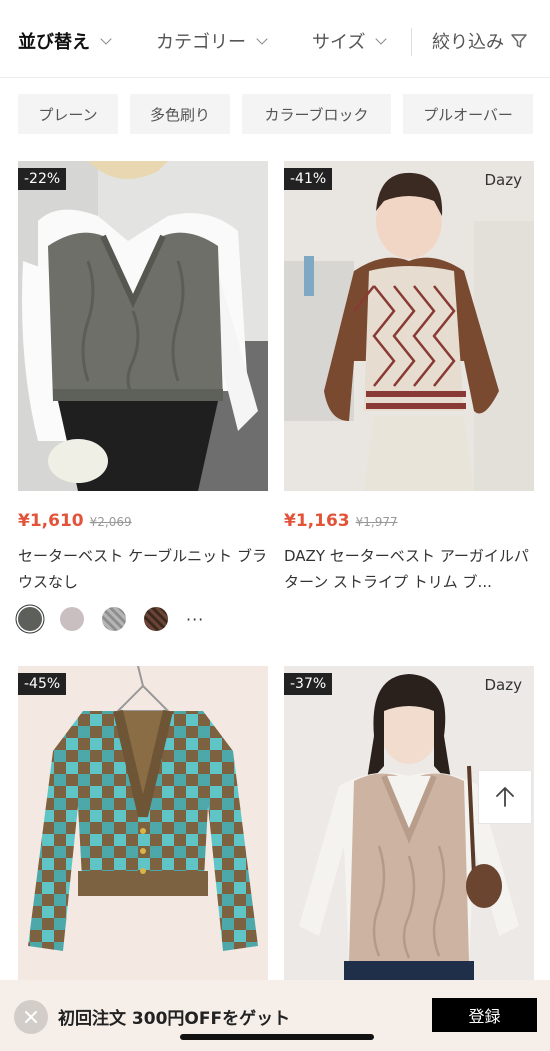 The image size is (550, 1051). I want to click on filter-chips: プレーン 多色刷り カラーブロック プルオーバー, so click(275, 114).